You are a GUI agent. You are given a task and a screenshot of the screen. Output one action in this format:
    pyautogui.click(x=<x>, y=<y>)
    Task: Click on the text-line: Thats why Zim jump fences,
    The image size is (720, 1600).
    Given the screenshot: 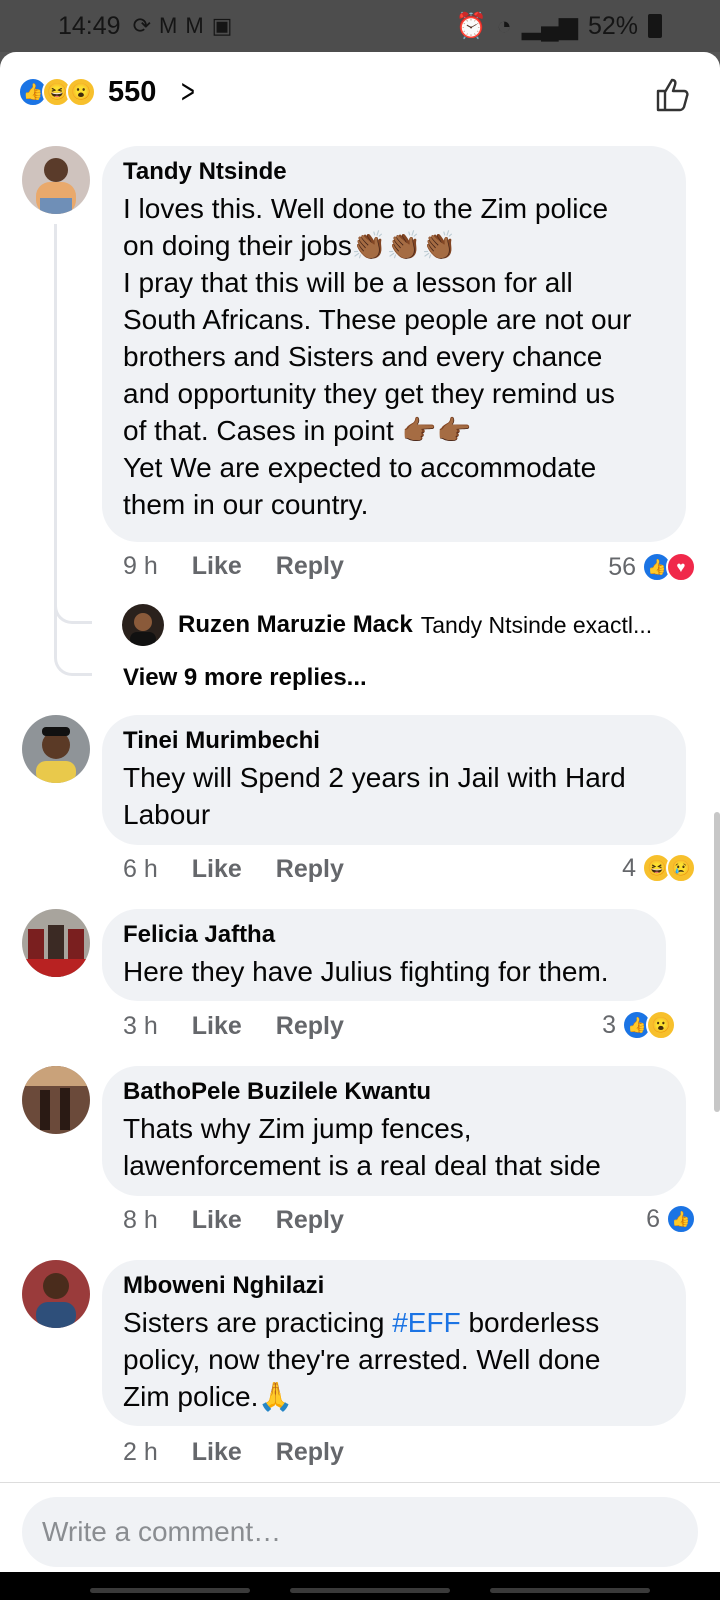 What is the action you would take?
    pyautogui.click(x=297, y=1128)
    